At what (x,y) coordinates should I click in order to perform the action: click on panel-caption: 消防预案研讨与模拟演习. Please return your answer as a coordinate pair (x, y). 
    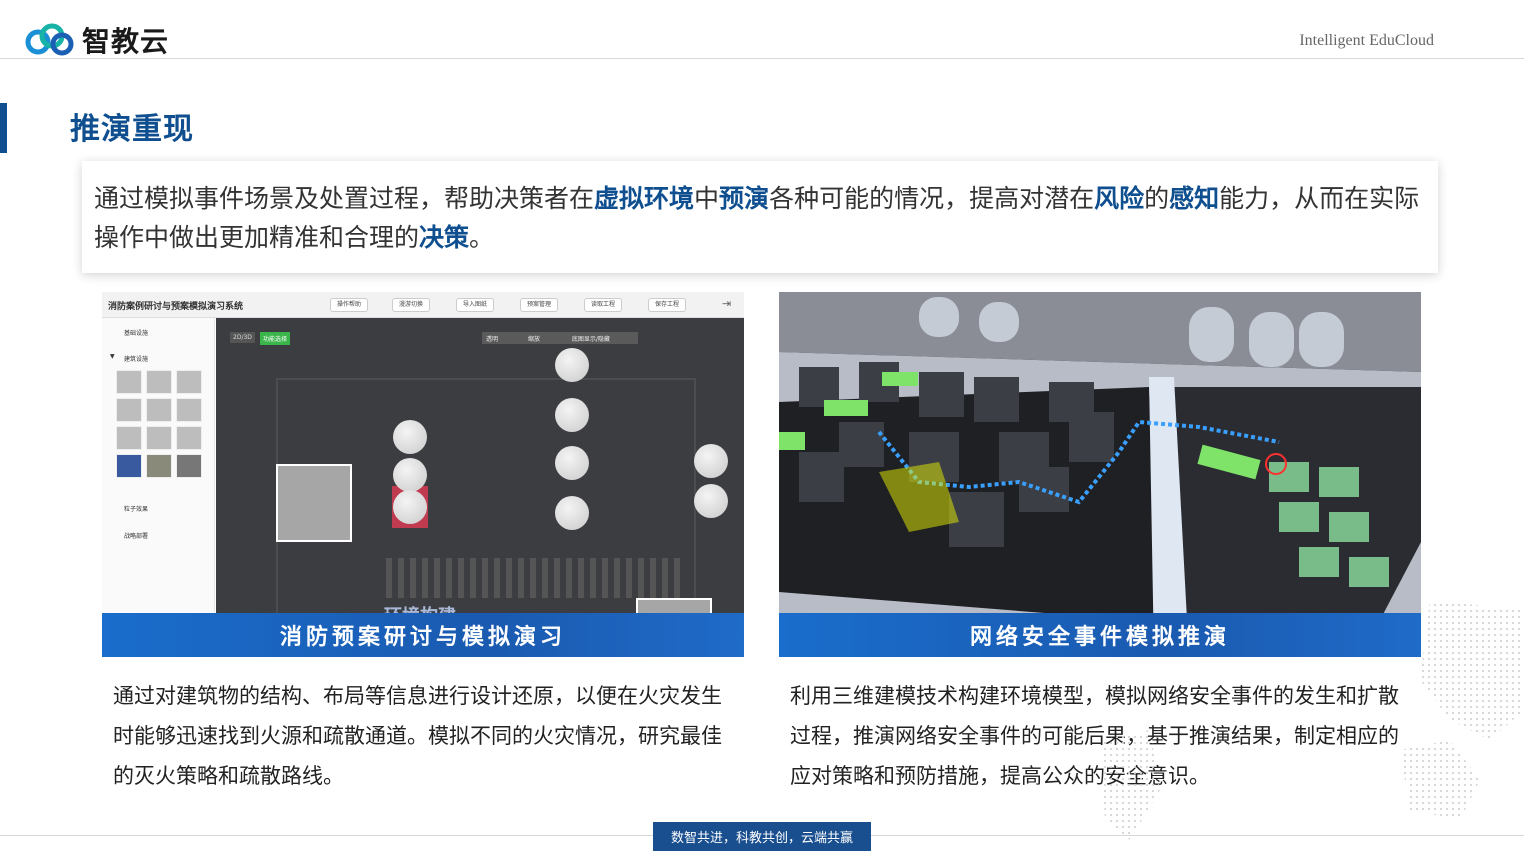
    Looking at the image, I should click on (422, 637).